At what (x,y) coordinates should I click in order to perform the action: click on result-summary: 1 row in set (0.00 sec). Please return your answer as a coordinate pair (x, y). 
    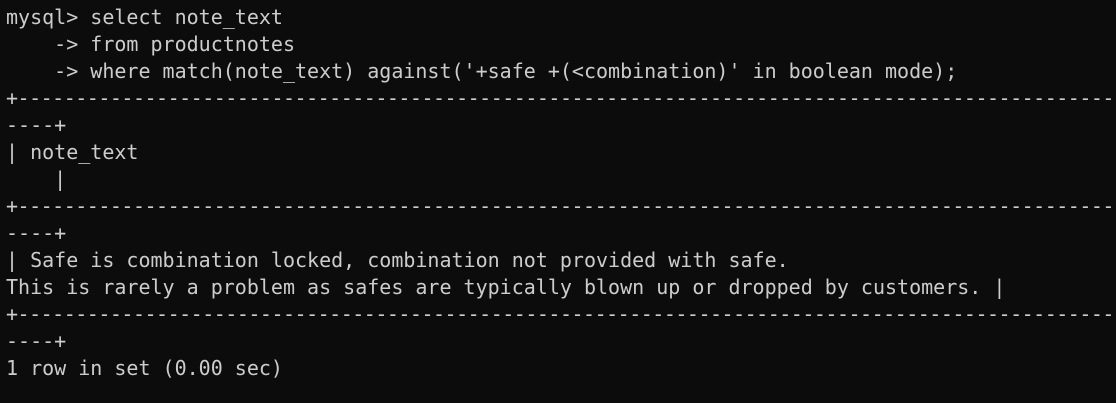
    Looking at the image, I should click on (144, 368).